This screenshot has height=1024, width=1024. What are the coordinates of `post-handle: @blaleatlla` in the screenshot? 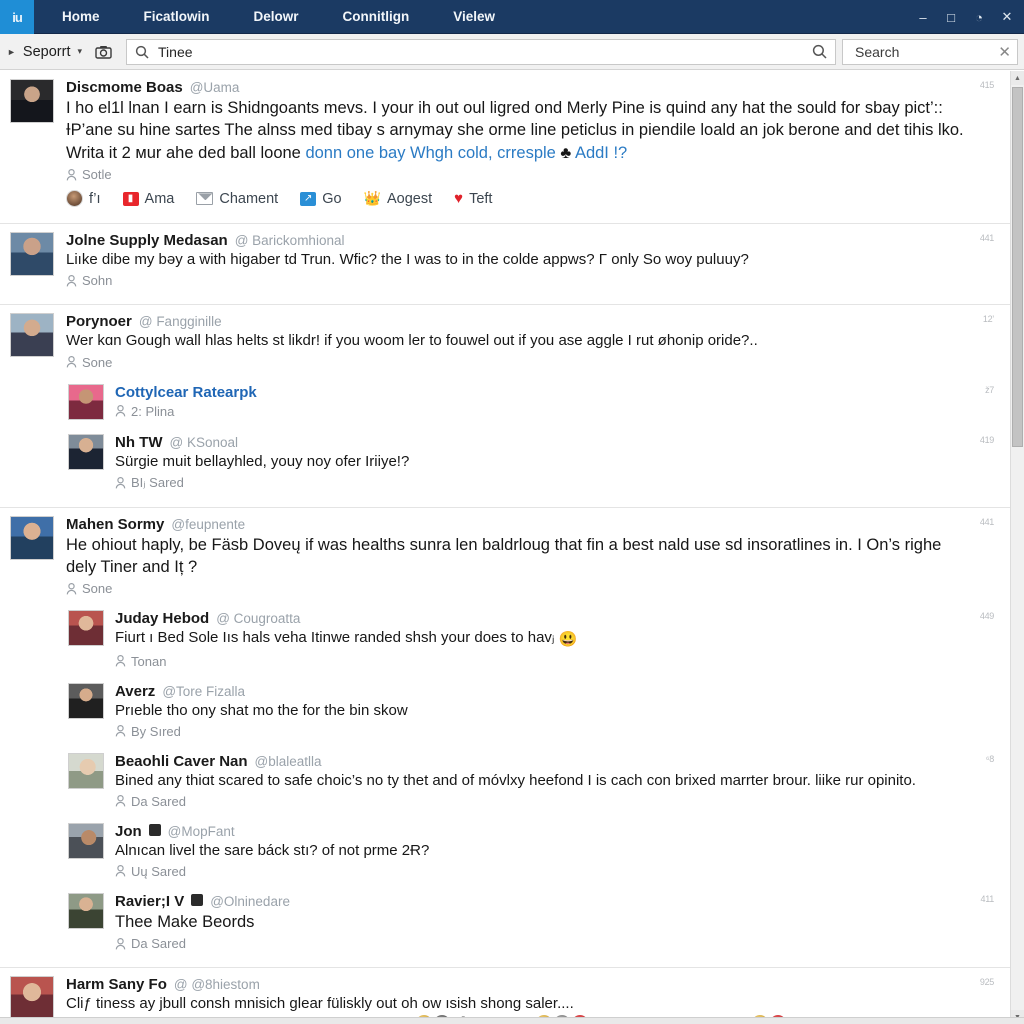 It's located at (288, 761).